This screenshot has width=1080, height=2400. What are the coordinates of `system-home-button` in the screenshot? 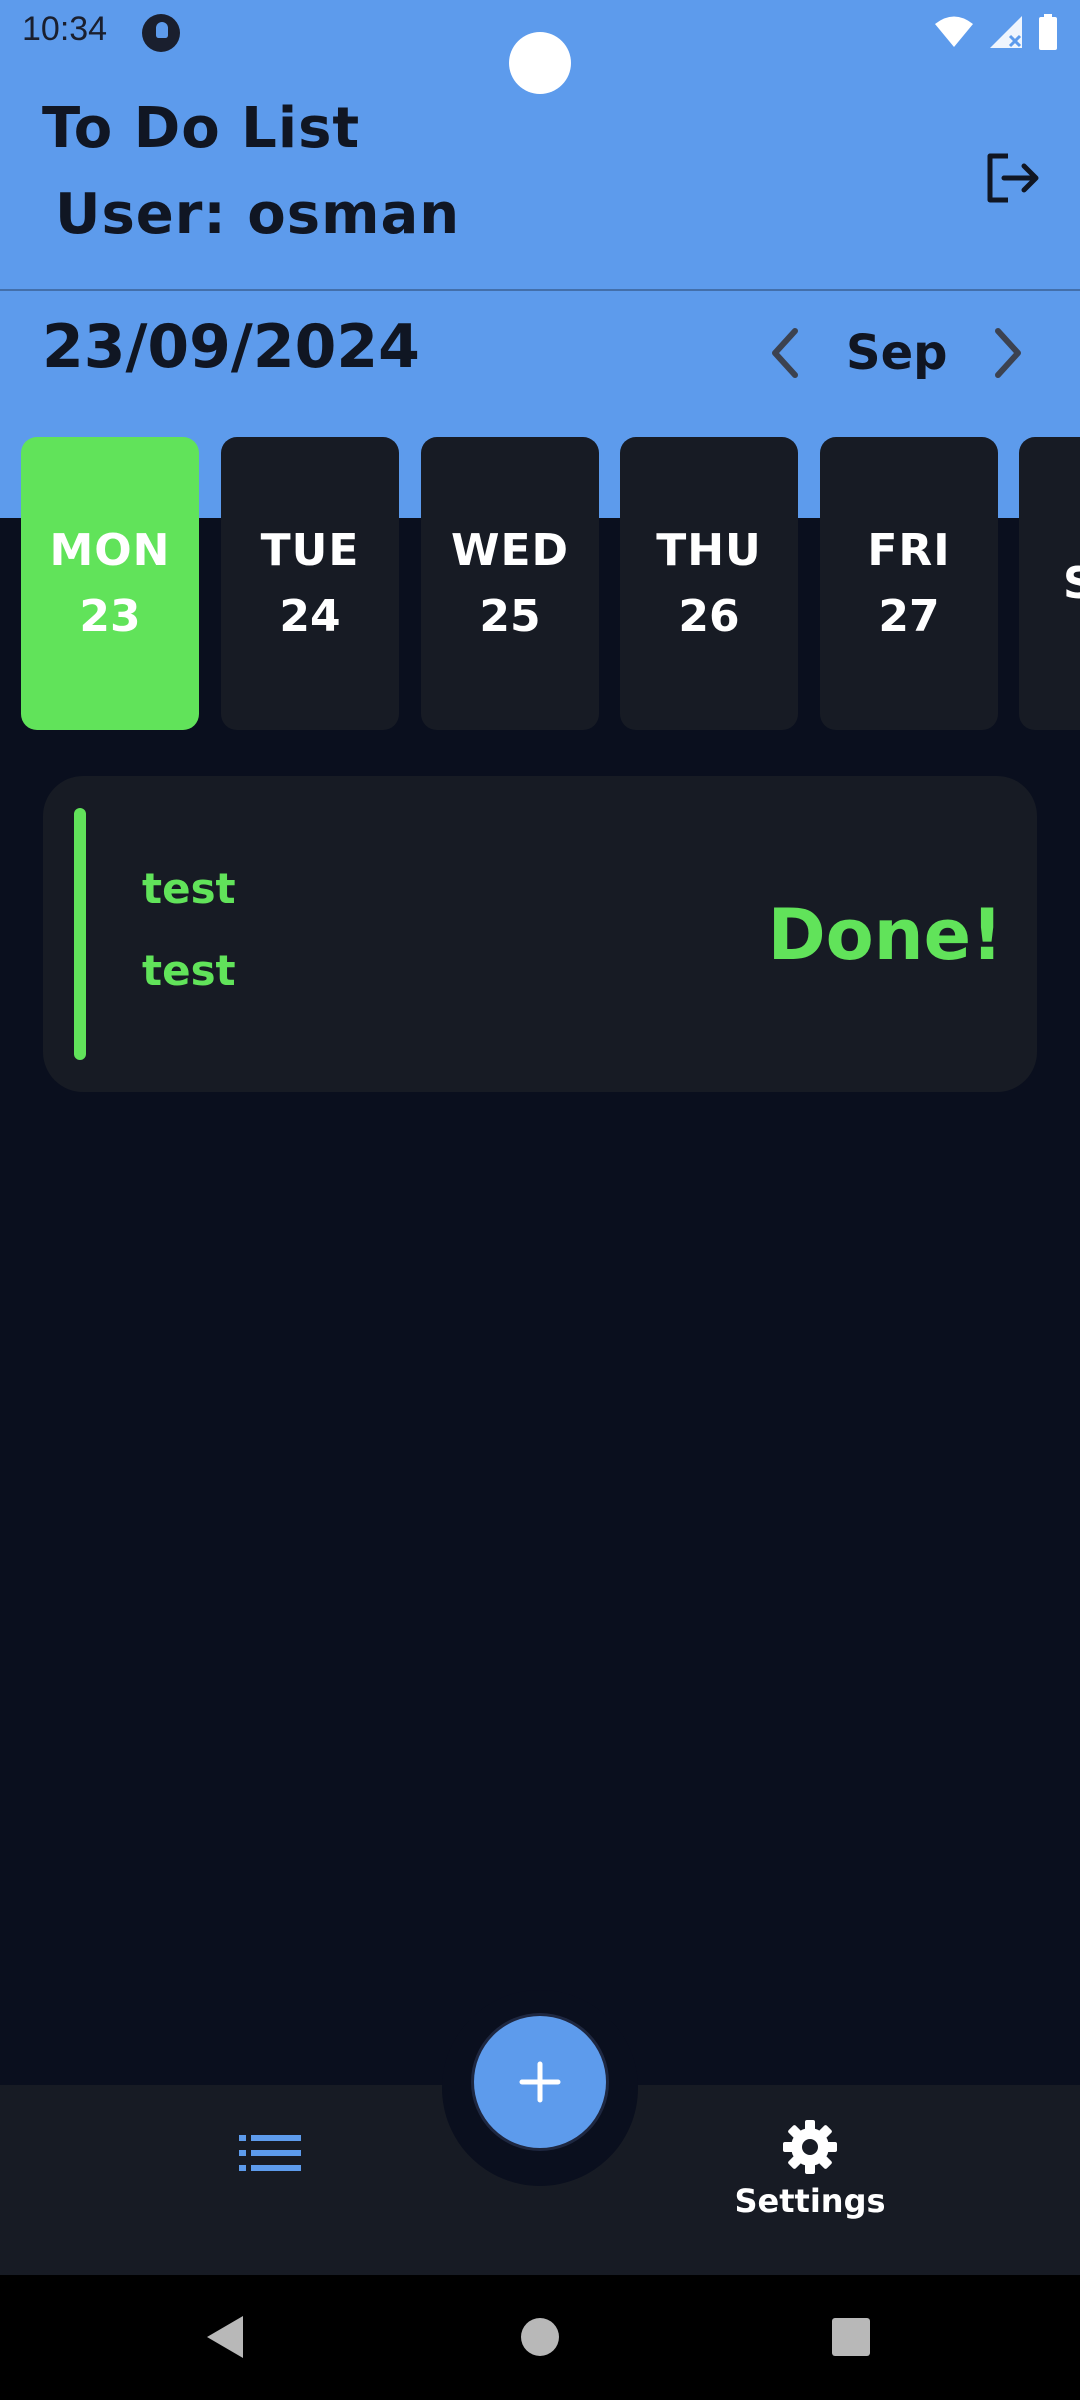 It's located at (540, 2337).